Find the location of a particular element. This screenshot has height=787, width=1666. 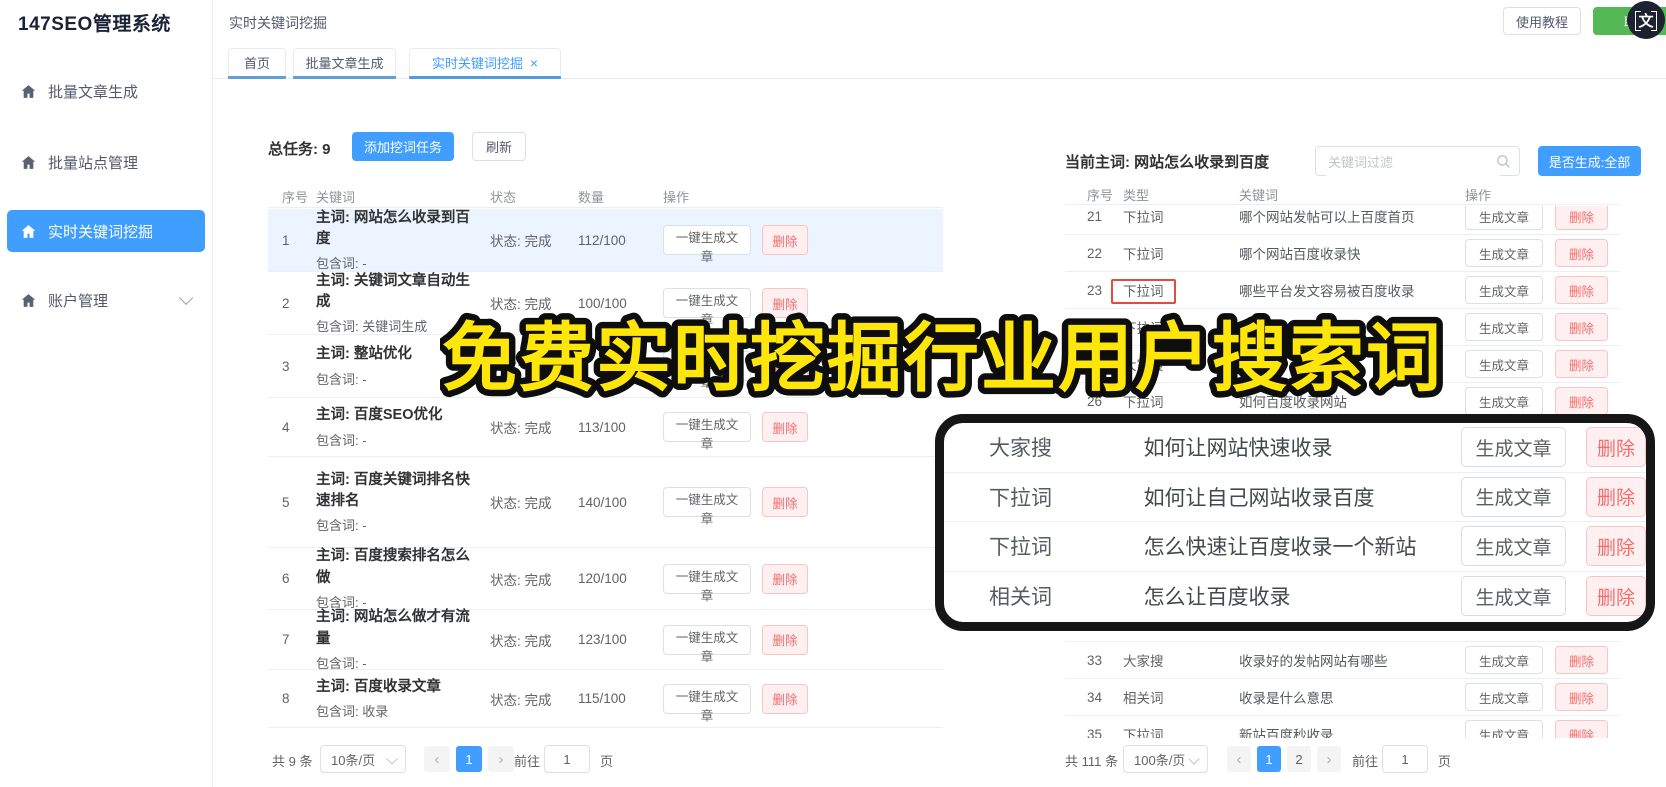

task-row: 3 主词: 整站优化 包含词: - 状态: 完成 一键生成文章 删除 is located at coordinates (605, 366).